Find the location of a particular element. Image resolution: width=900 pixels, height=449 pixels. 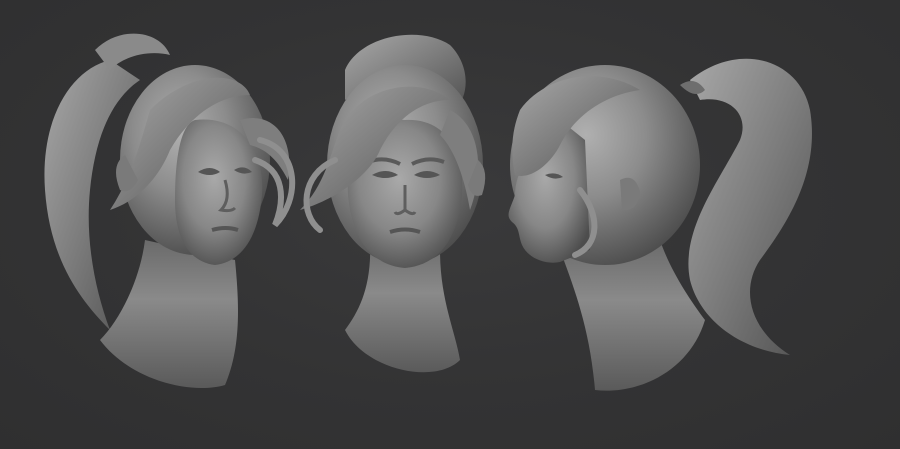

ponytail is located at coordinates (750, 206).